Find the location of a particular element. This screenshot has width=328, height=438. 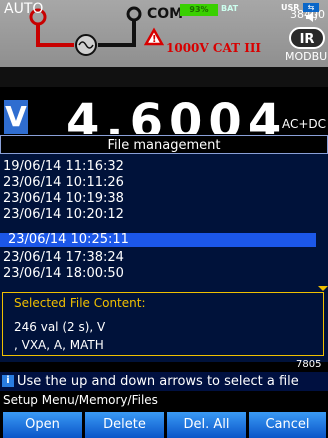

user-label: USR is located at coordinates (290, 7).